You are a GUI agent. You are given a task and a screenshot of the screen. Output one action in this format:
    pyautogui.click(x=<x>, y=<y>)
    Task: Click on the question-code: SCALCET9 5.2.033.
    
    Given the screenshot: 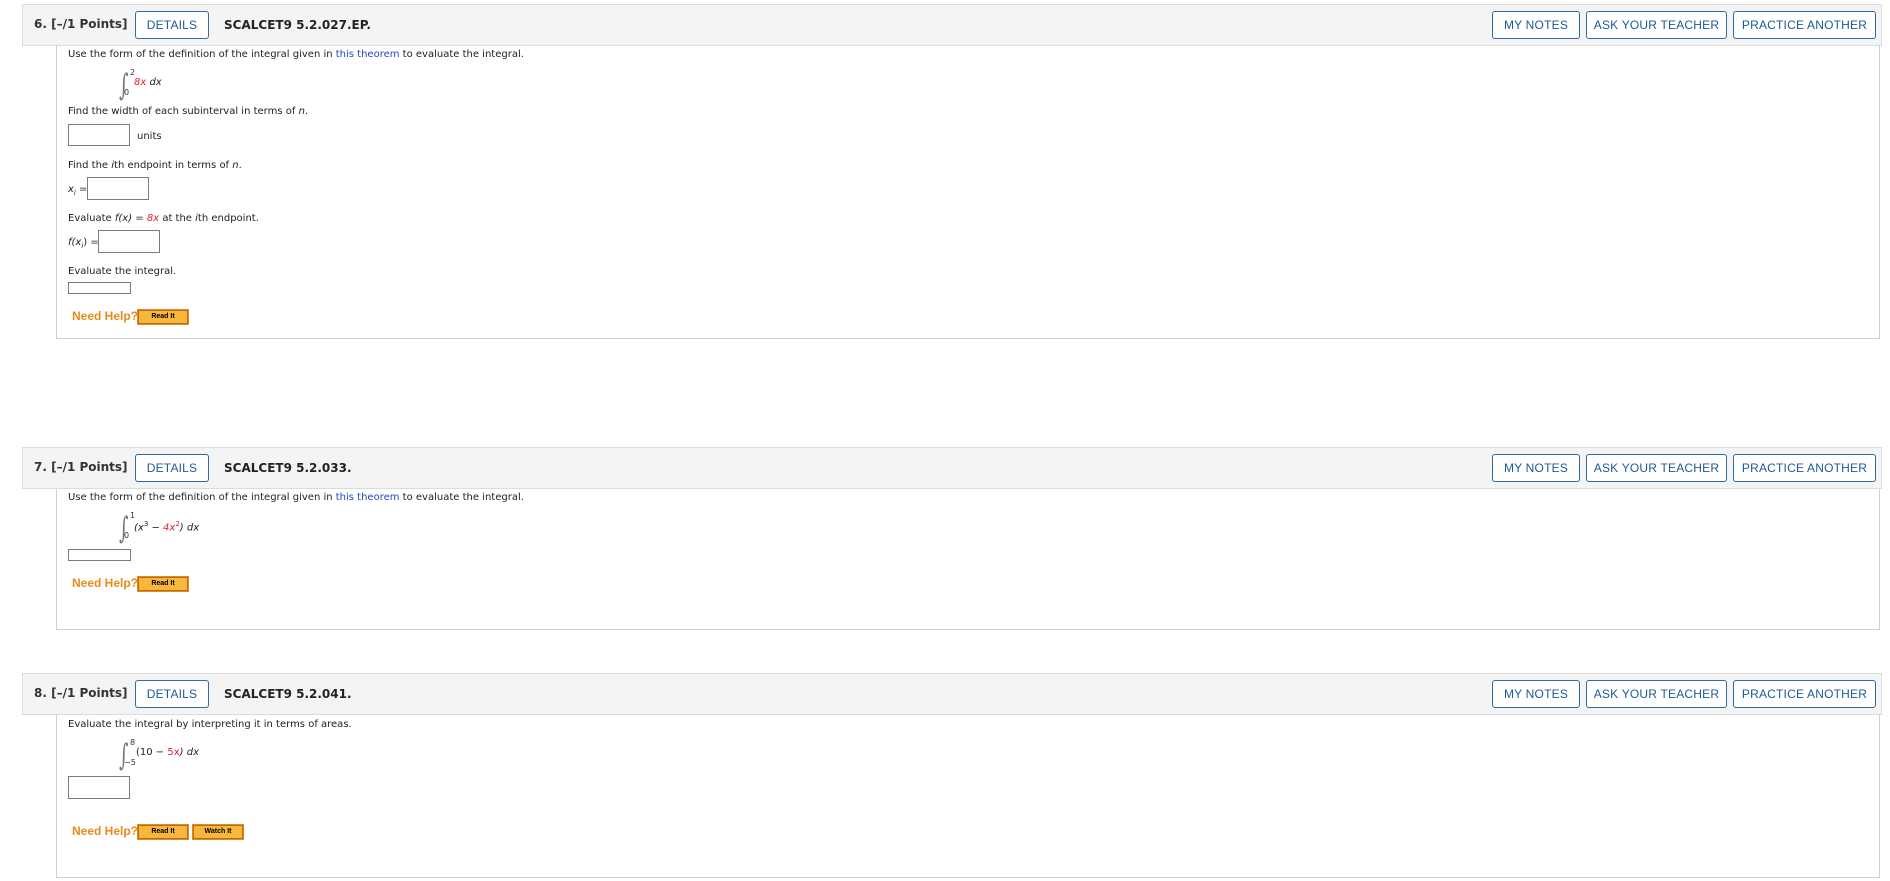 What is the action you would take?
    pyautogui.click(x=288, y=468)
    